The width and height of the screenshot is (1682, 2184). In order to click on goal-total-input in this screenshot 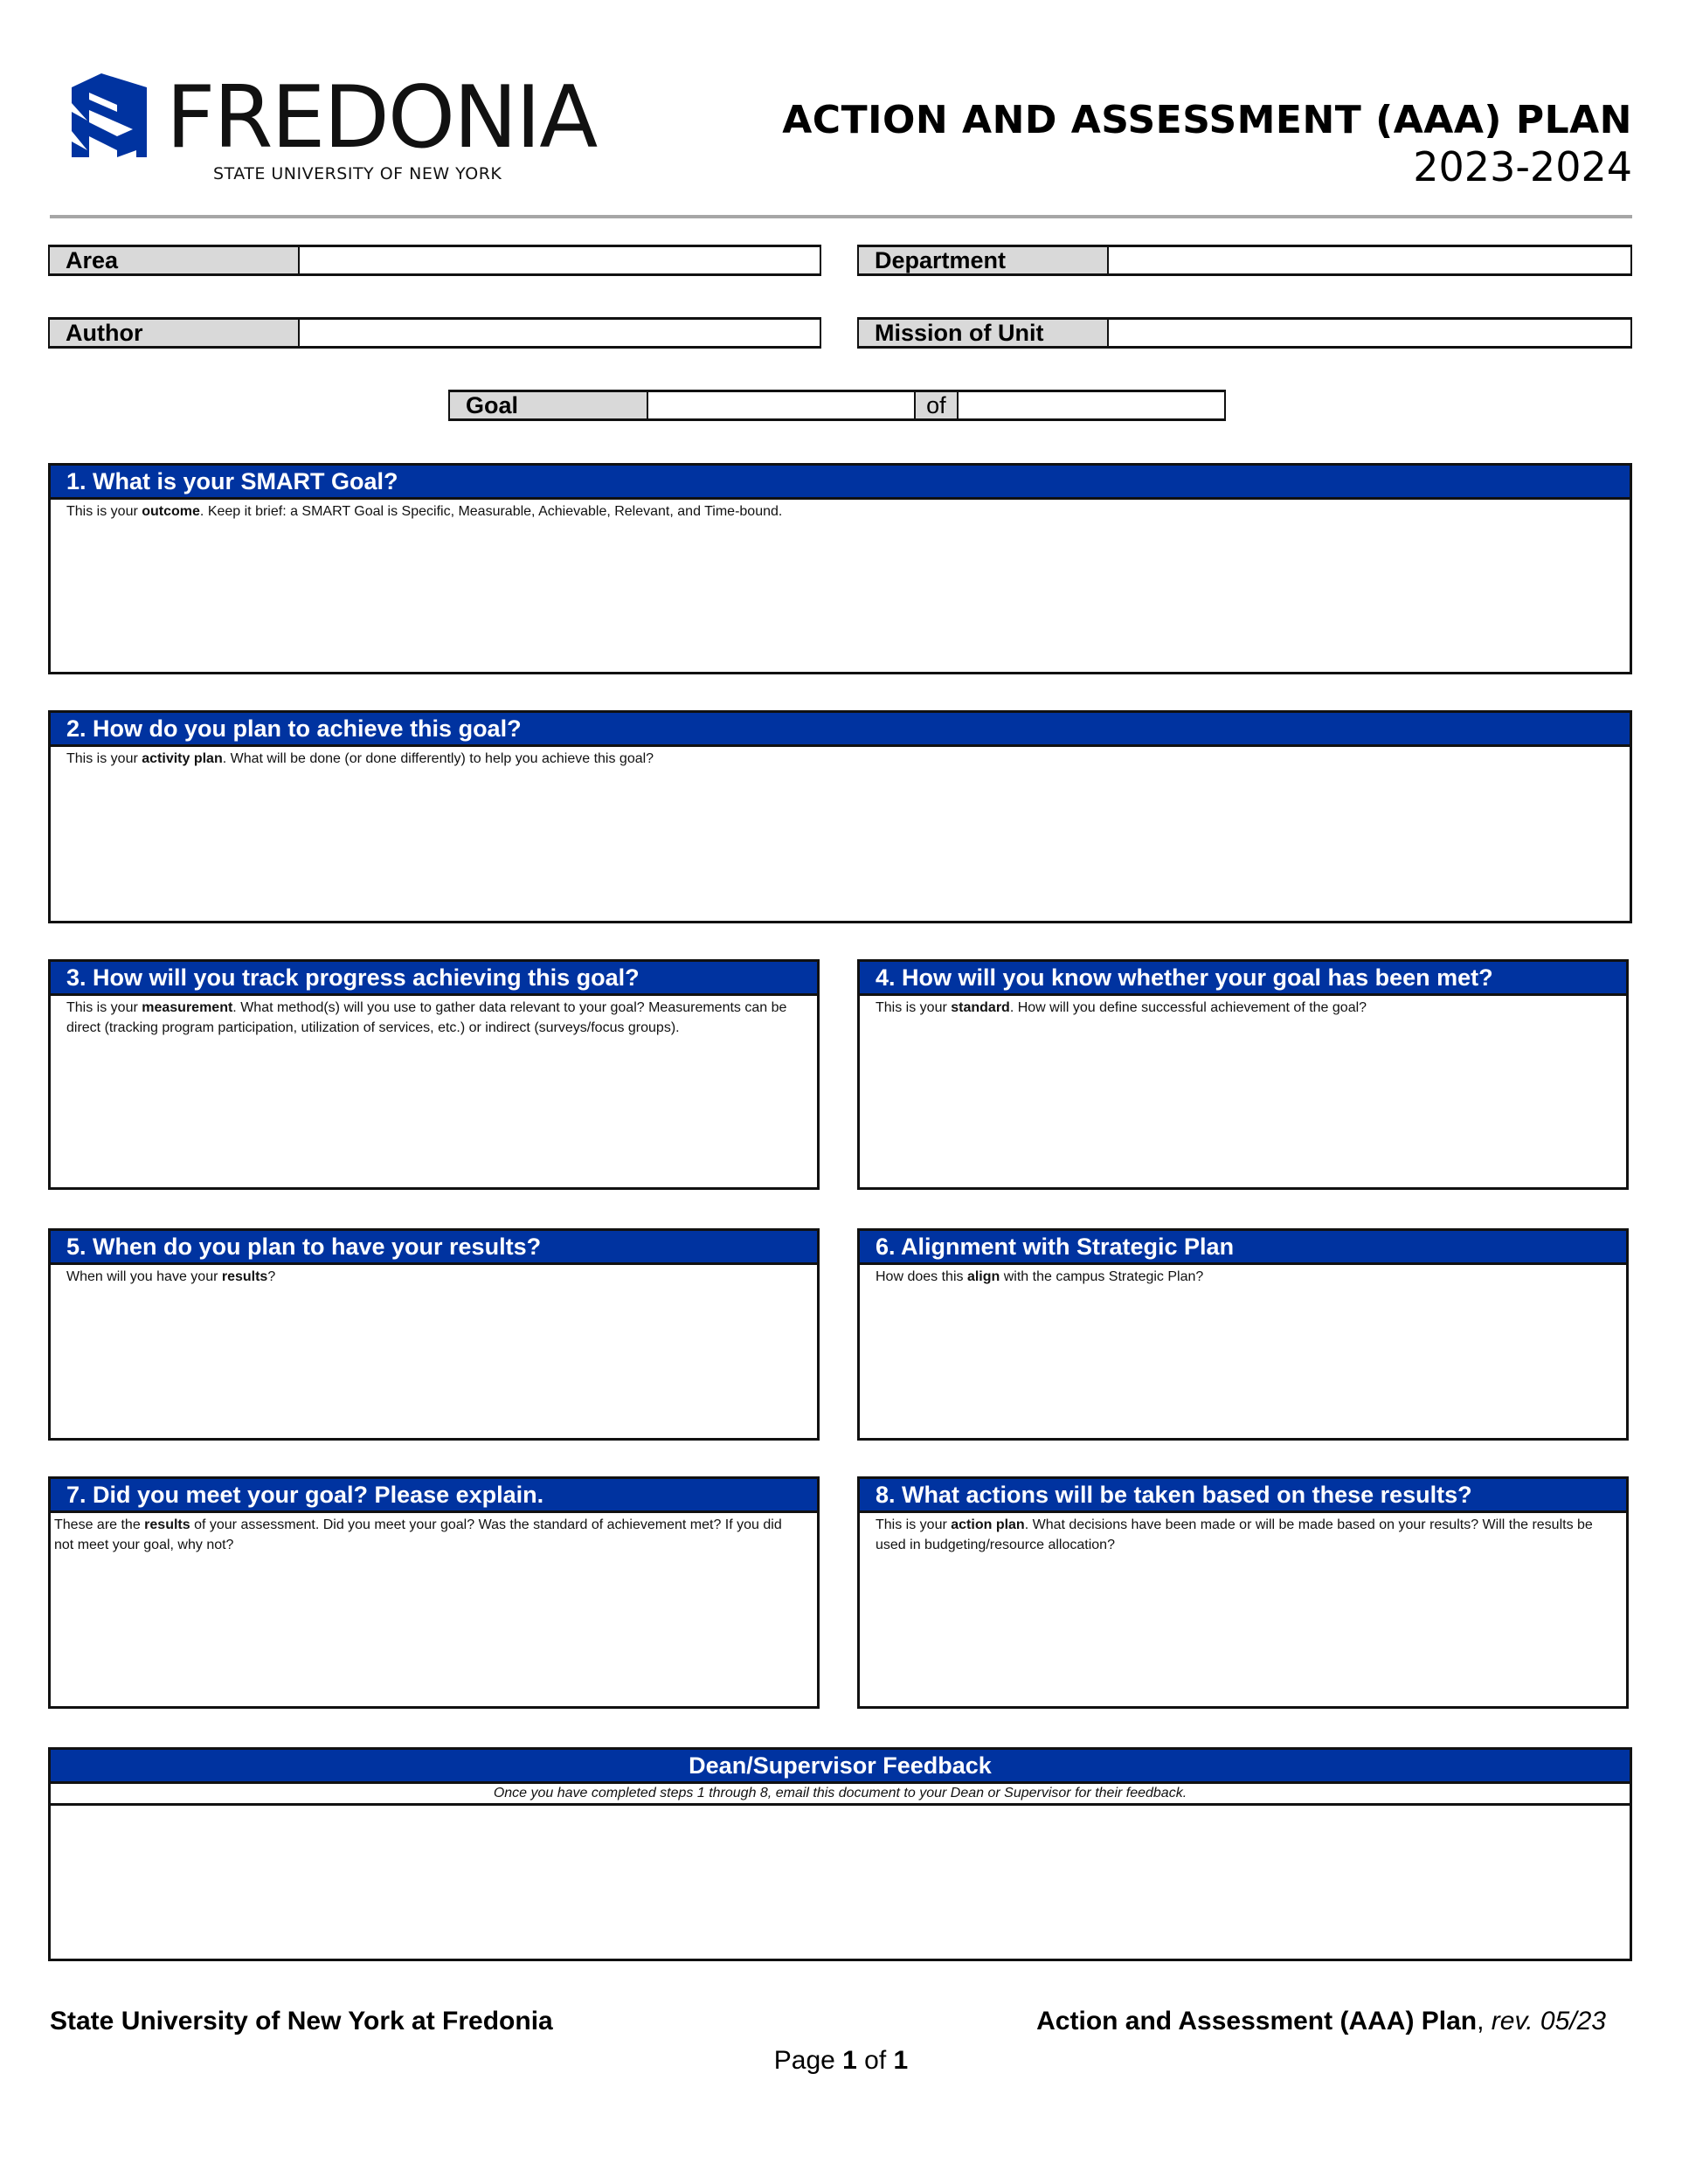, I will do `click(1091, 405)`.